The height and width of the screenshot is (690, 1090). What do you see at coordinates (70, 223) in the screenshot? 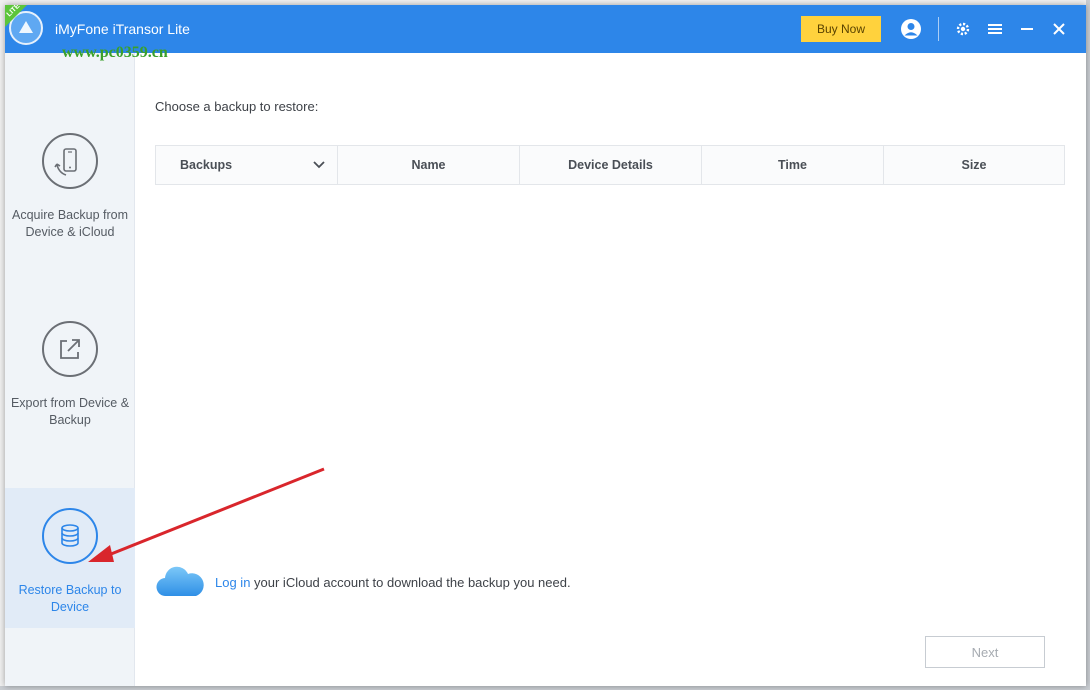
I see `sidebar-item-label: Acquire Backup from Device & iCloud` at bounding box center [70, 223].